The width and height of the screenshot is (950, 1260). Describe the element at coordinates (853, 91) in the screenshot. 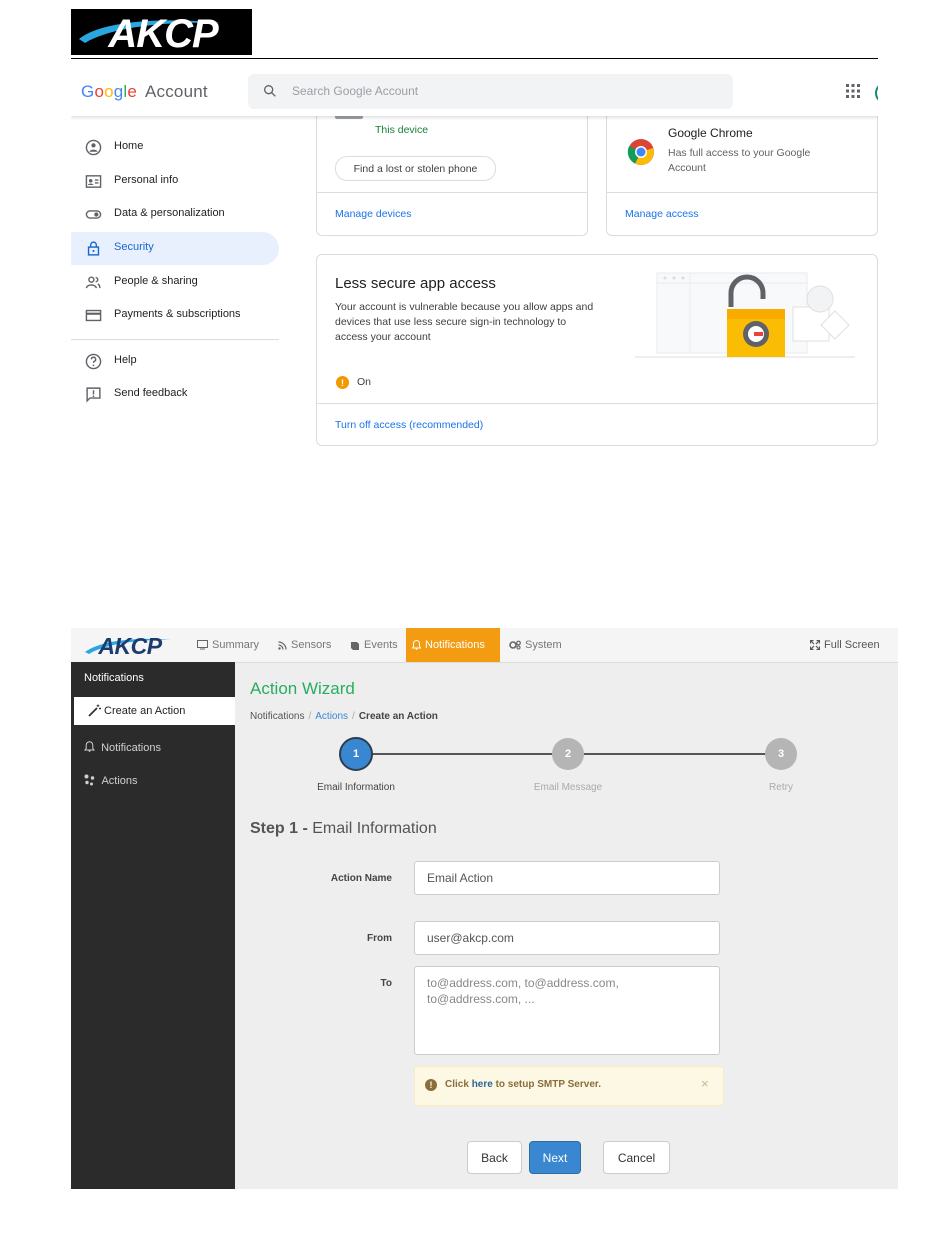

I see `apps-grid-icon` at that location.